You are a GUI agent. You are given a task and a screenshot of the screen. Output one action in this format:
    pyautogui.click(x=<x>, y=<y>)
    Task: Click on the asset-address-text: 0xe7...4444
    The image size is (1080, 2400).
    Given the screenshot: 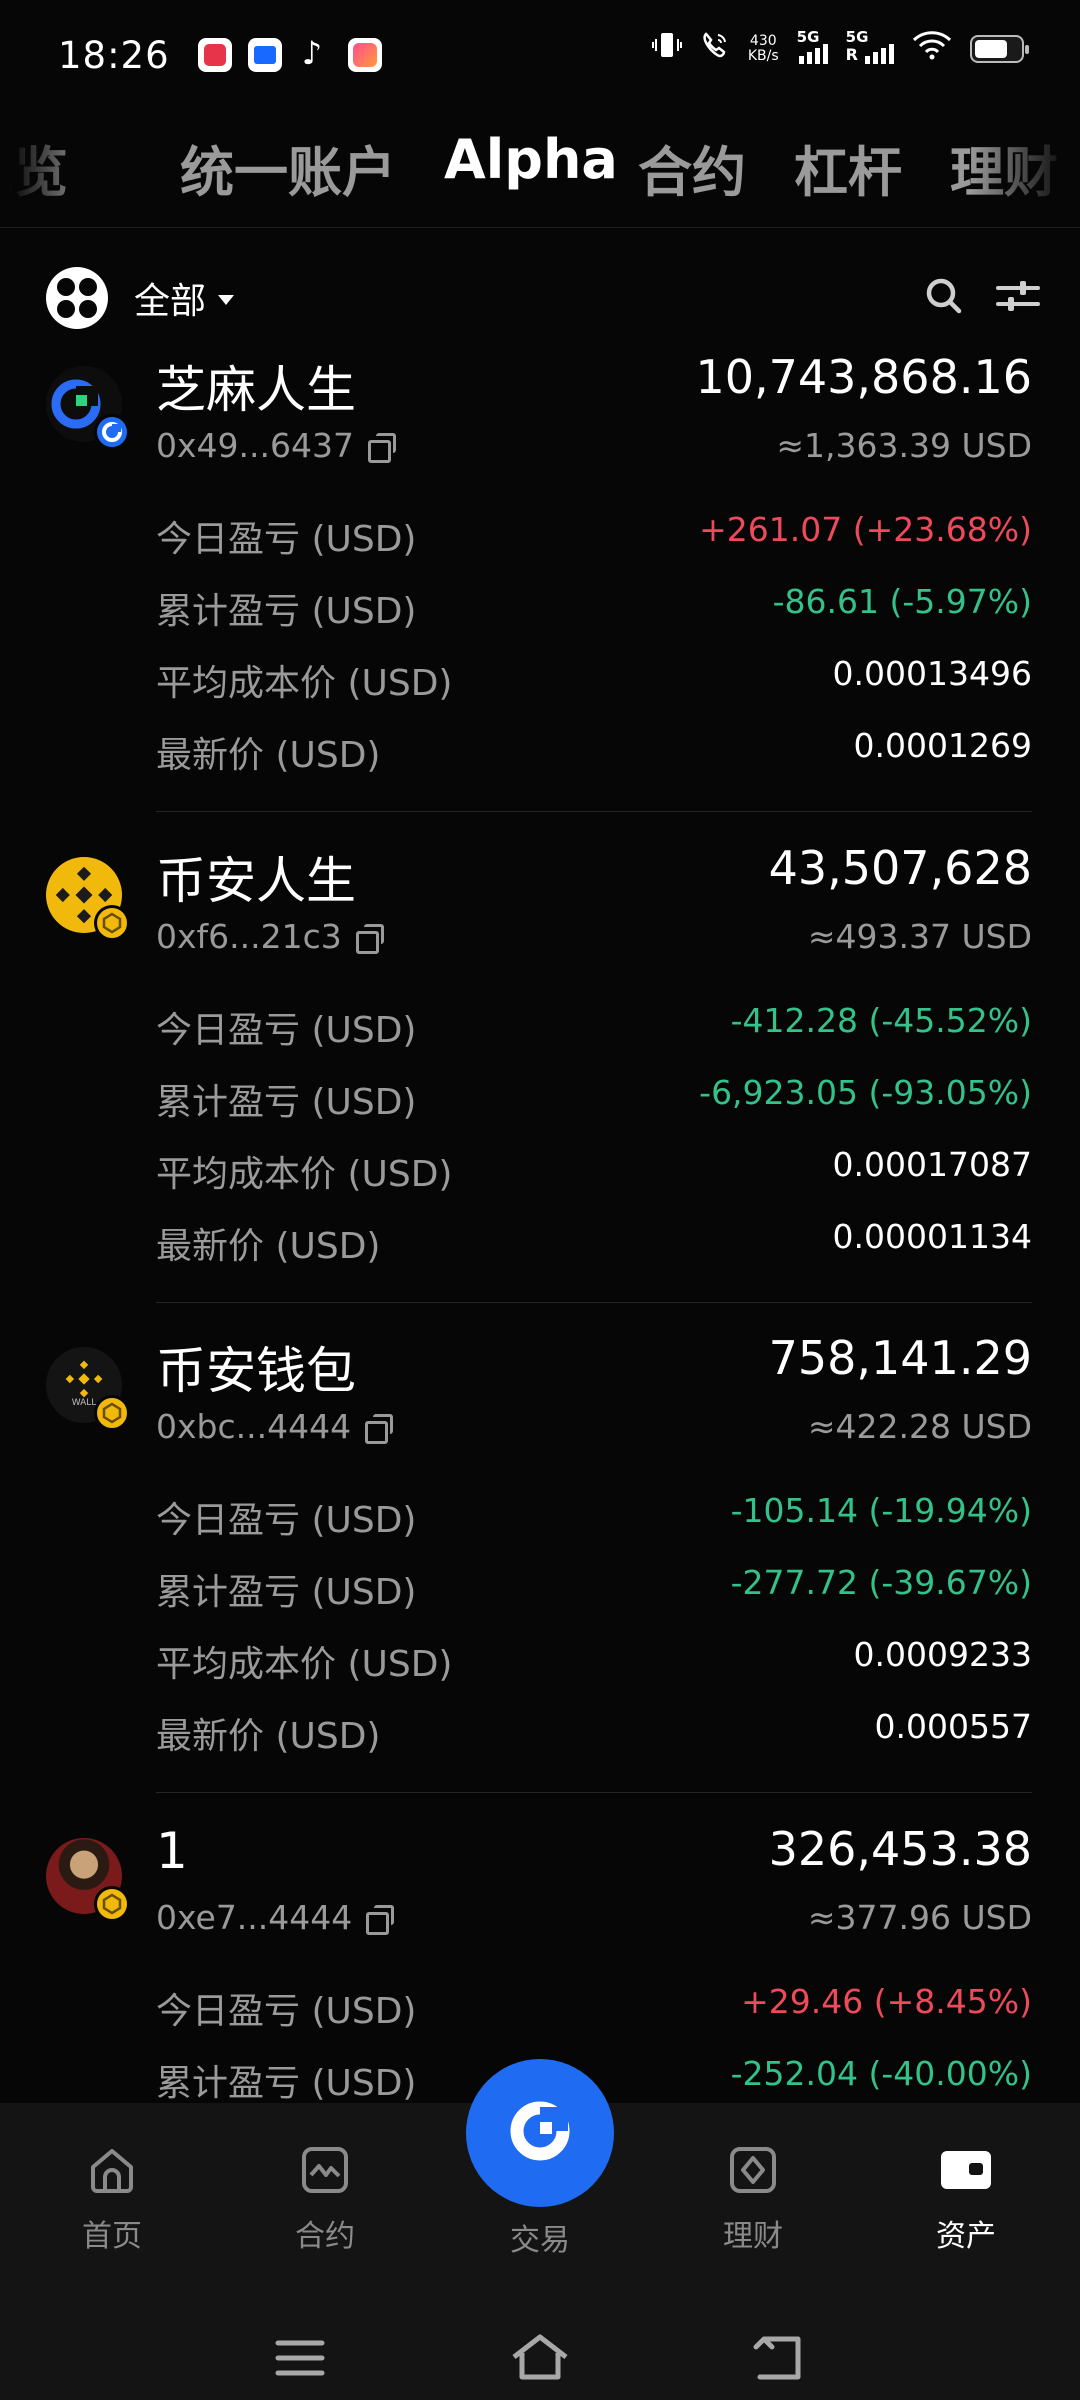 What is the action you would take?
    pyautogui.click(x=254, y=1917)
    